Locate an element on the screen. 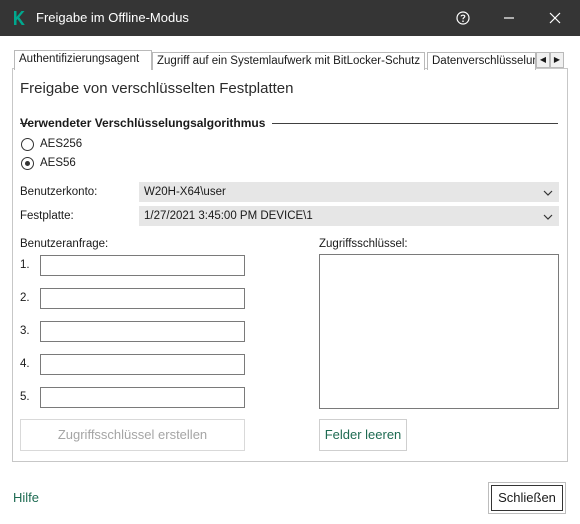 This screenshot has height=524, width=580. tab-data-encryption: Datenverschlüsselun is located at coordinates (481, 61).